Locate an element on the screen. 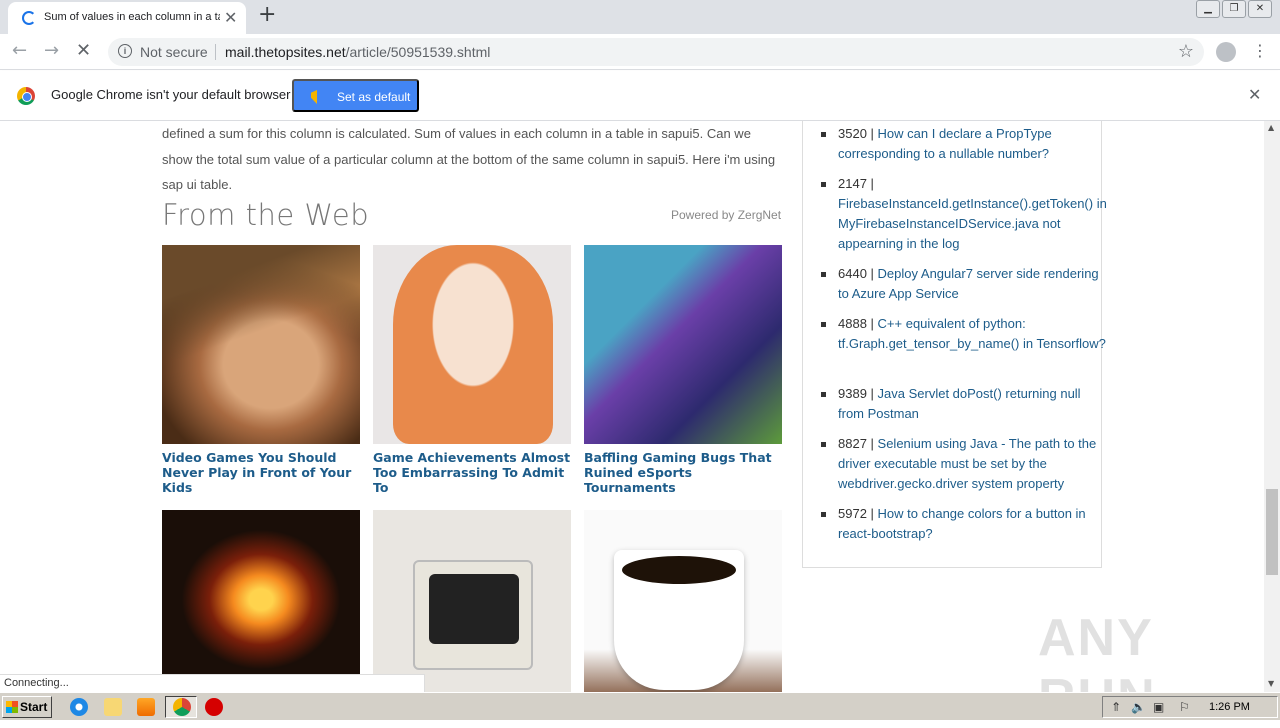  system-tray: ⇑ 🔈 ▣ ⚐ 1:26 PM is located at coordinates (1190, 707).